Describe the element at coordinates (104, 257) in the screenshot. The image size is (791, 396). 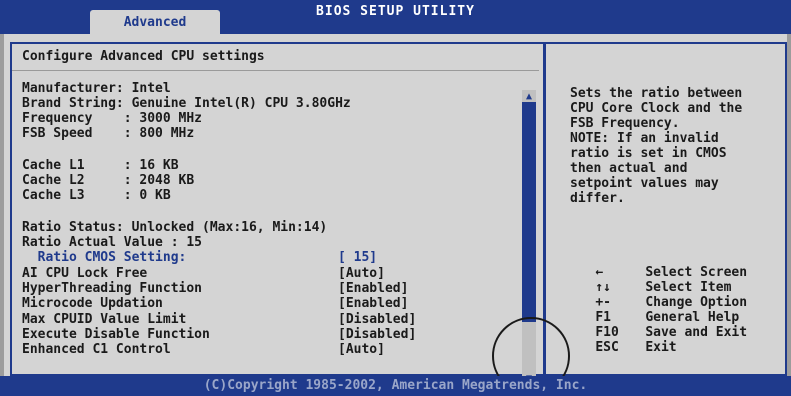
I see `setting-ratio-cmos-label: Ratio CMOS Setting:` at that location.